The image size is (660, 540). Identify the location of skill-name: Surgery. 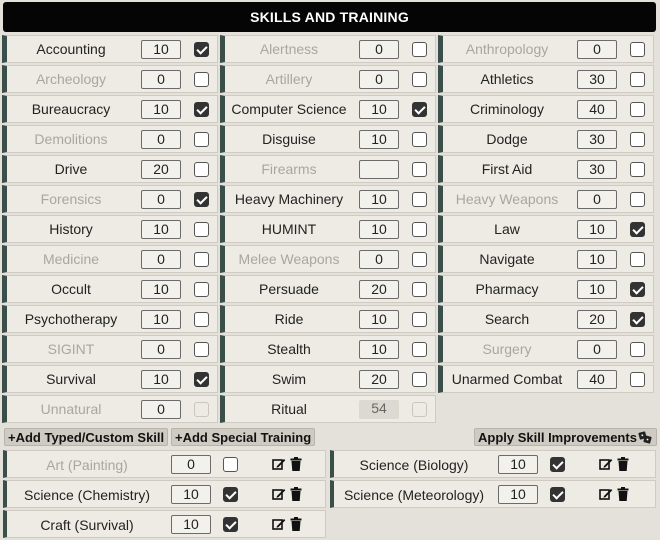
(507, 349).